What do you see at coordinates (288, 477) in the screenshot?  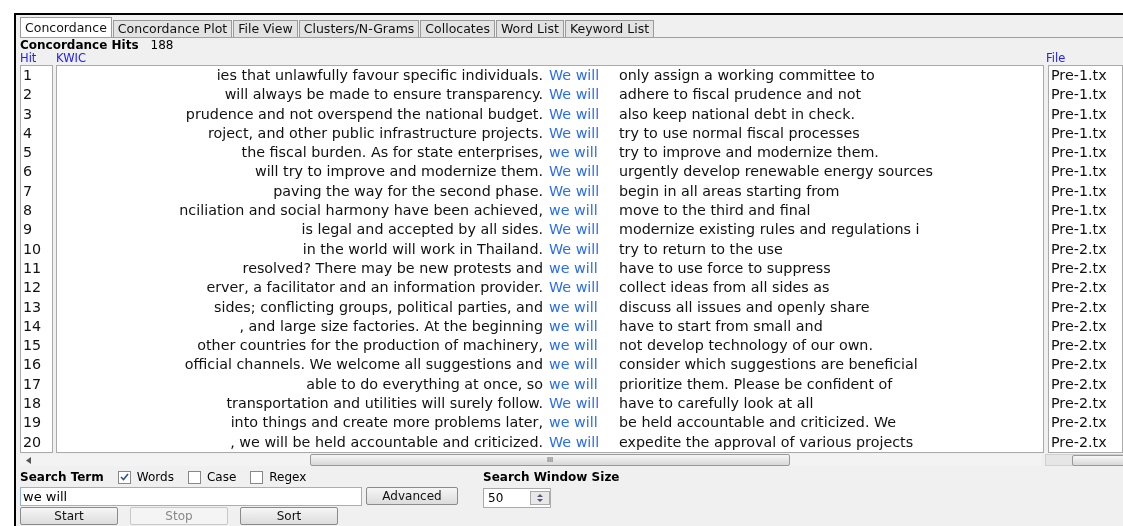 I see `checkbox-label: Regex` at bounding box center [288, 477].